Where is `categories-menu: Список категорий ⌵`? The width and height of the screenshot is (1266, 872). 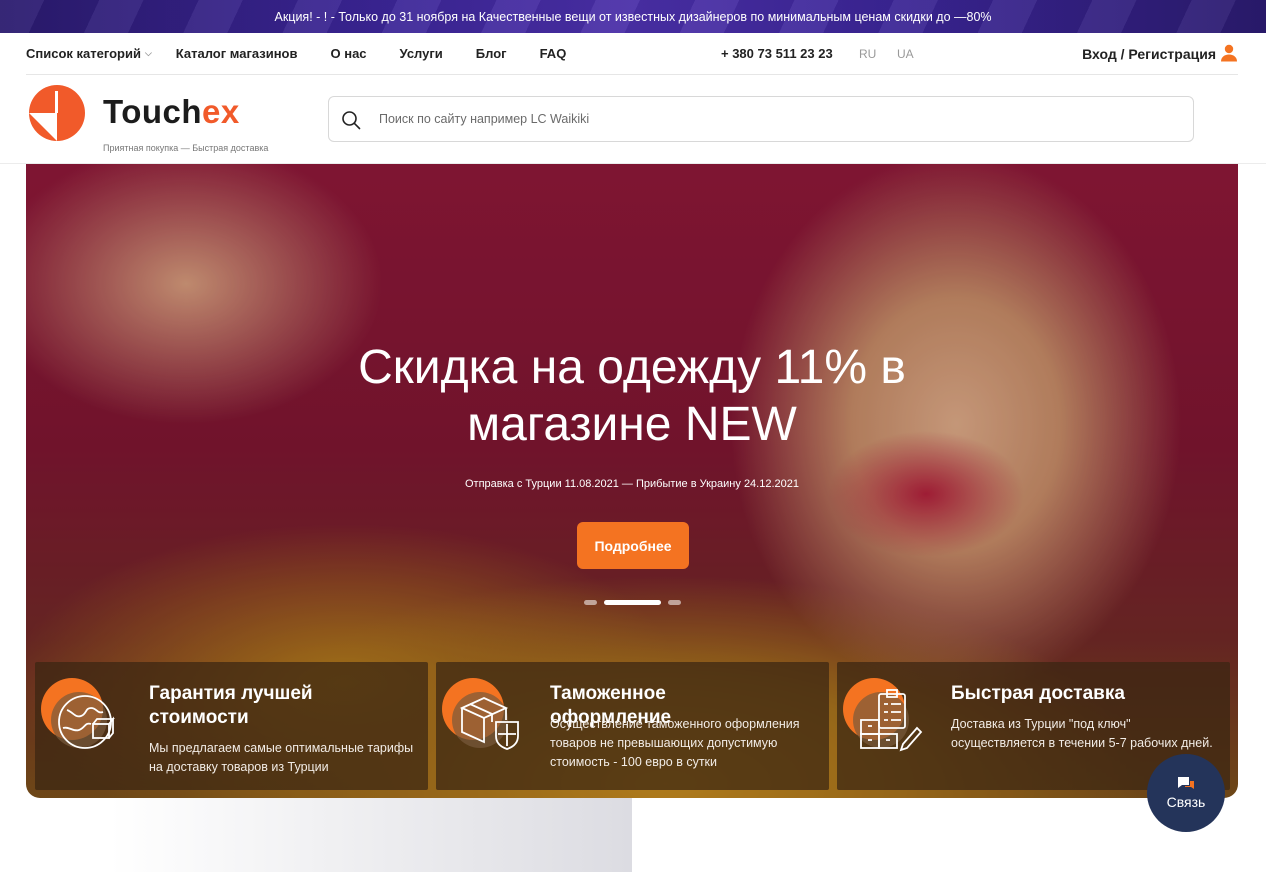
categories-menu: Список категорий ⌵ is located at coordinates (89, 53).